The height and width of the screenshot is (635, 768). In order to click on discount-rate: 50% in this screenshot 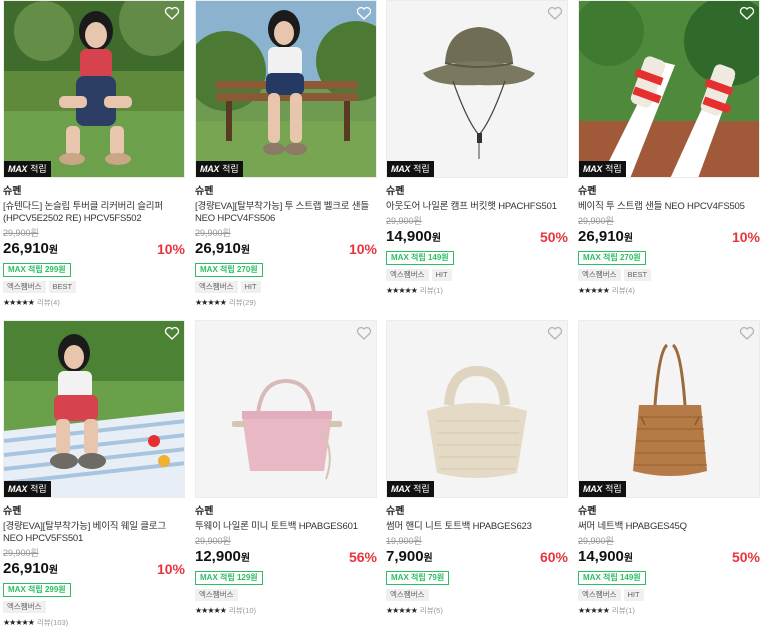, I will do `click(745, 557)`.